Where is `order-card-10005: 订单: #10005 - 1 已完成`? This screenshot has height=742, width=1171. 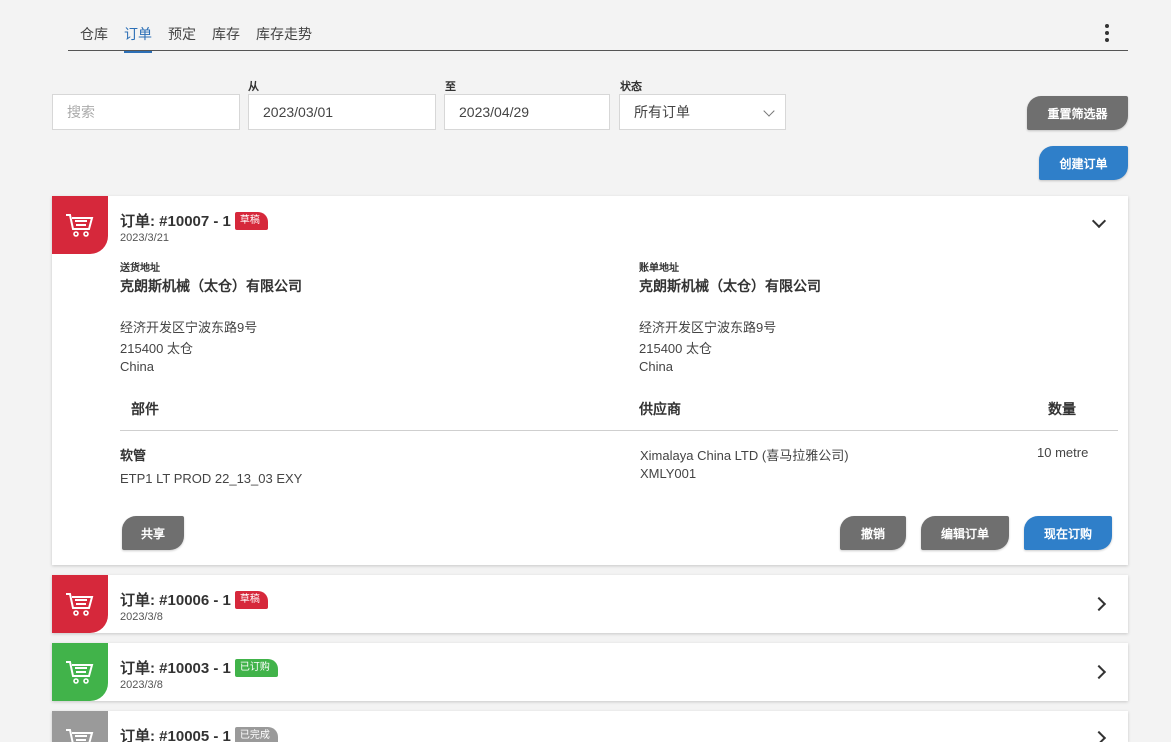 order-card-10005: 订单: #10005 - 1 已完成 is located at coordinates (590, 726).